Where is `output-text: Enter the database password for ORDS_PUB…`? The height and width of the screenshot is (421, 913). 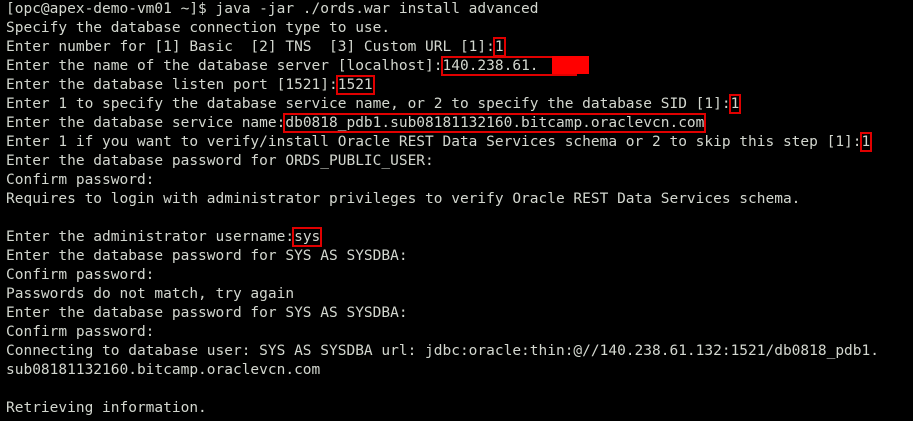 output-text: Enter the database password for ORDS_PUB… is located at coordinates (220, 161).